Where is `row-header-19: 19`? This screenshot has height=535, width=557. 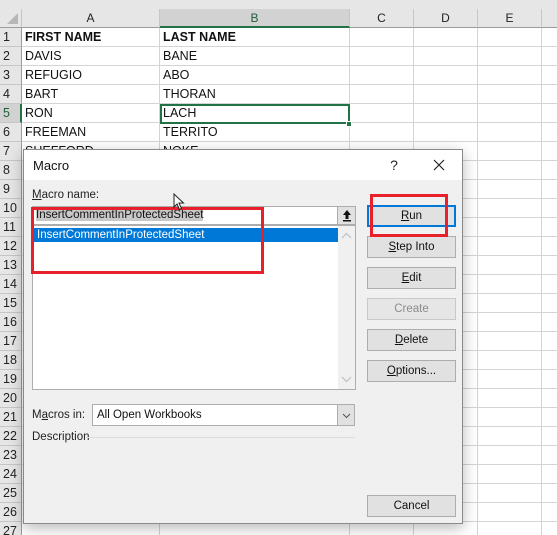 row-header-19: 19 is located at coordinates (11, 379).